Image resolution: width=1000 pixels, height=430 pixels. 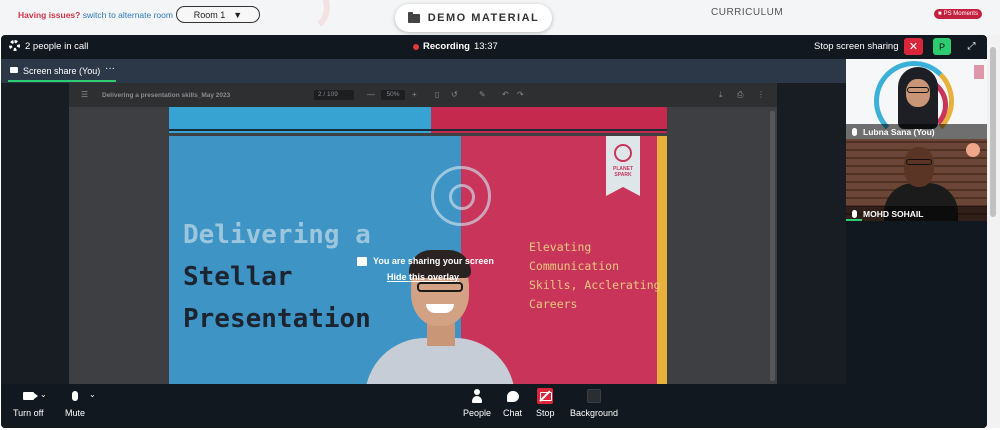 I want to click on more-options-icon: ···, so click(x=110, y=68).